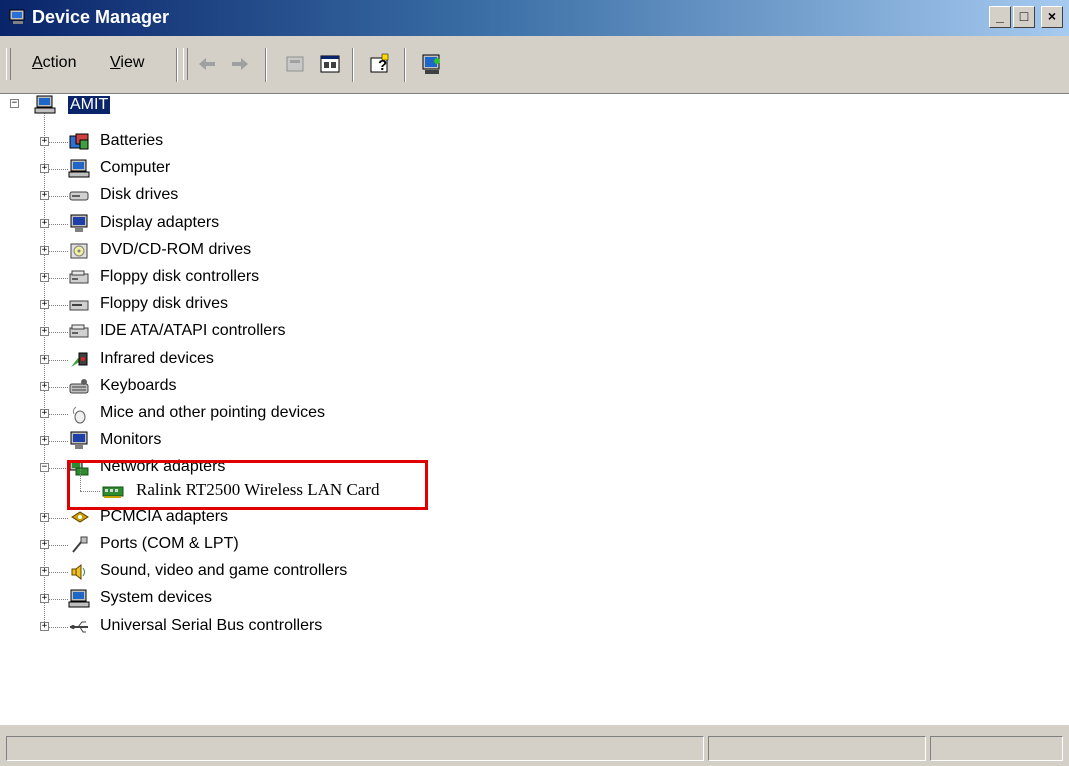  What do you see at coordinates (79, 386) in the screenshot?
I see `keyboard-icon` at bounding box center [79, 386].